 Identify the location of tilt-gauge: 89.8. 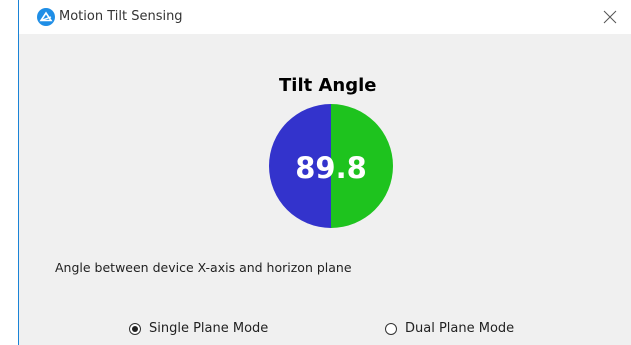
(331, 166).